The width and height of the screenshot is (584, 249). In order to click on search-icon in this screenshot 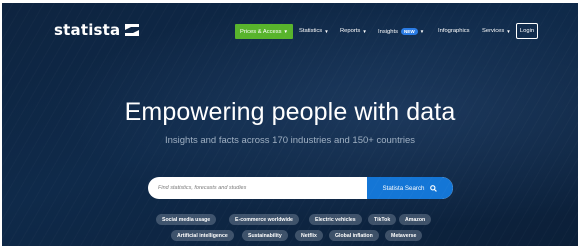, I will do `click(434, 188)`.